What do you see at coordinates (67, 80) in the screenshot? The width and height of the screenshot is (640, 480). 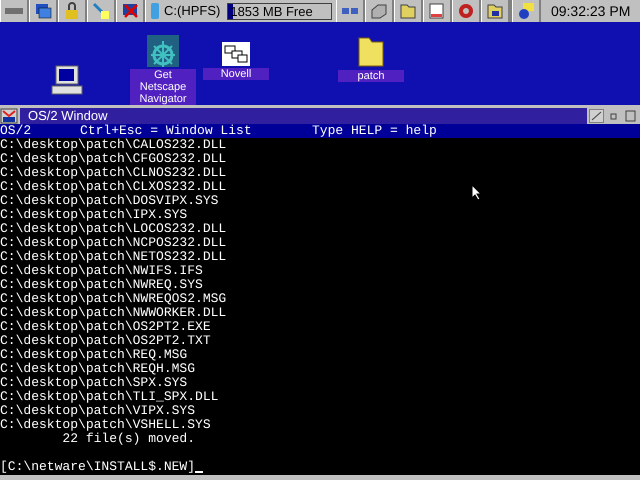 I see `computer-icon` at bounding box center [67, 80].